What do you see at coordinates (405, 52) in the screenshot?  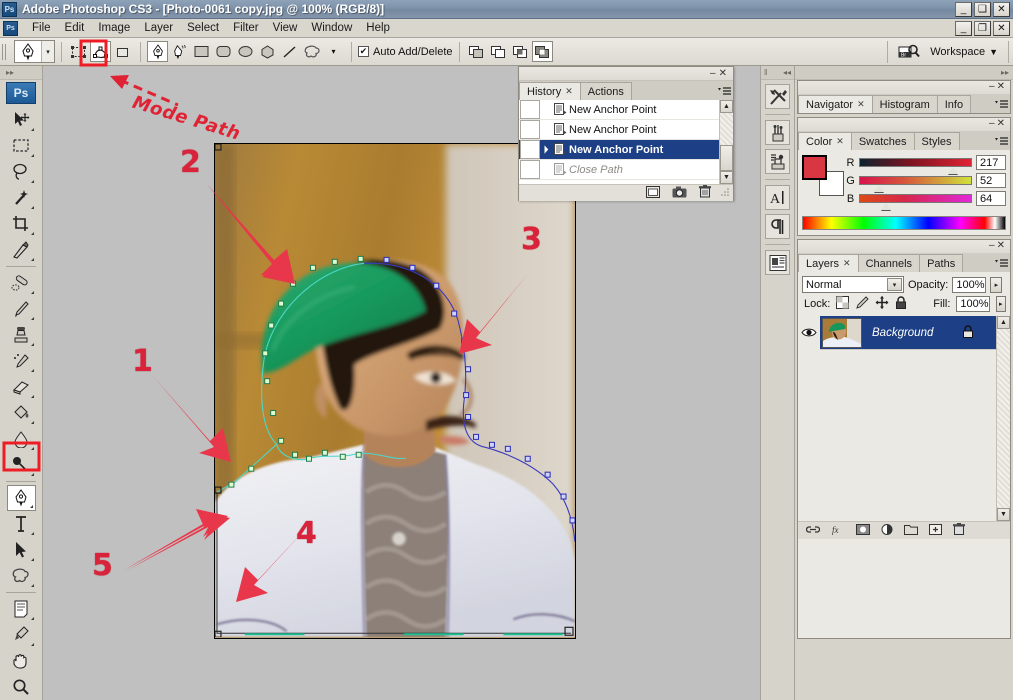 I see `auto-add-delete-checkbox: ✔ Auto Add/Delete` at bounding box center [405, 52].